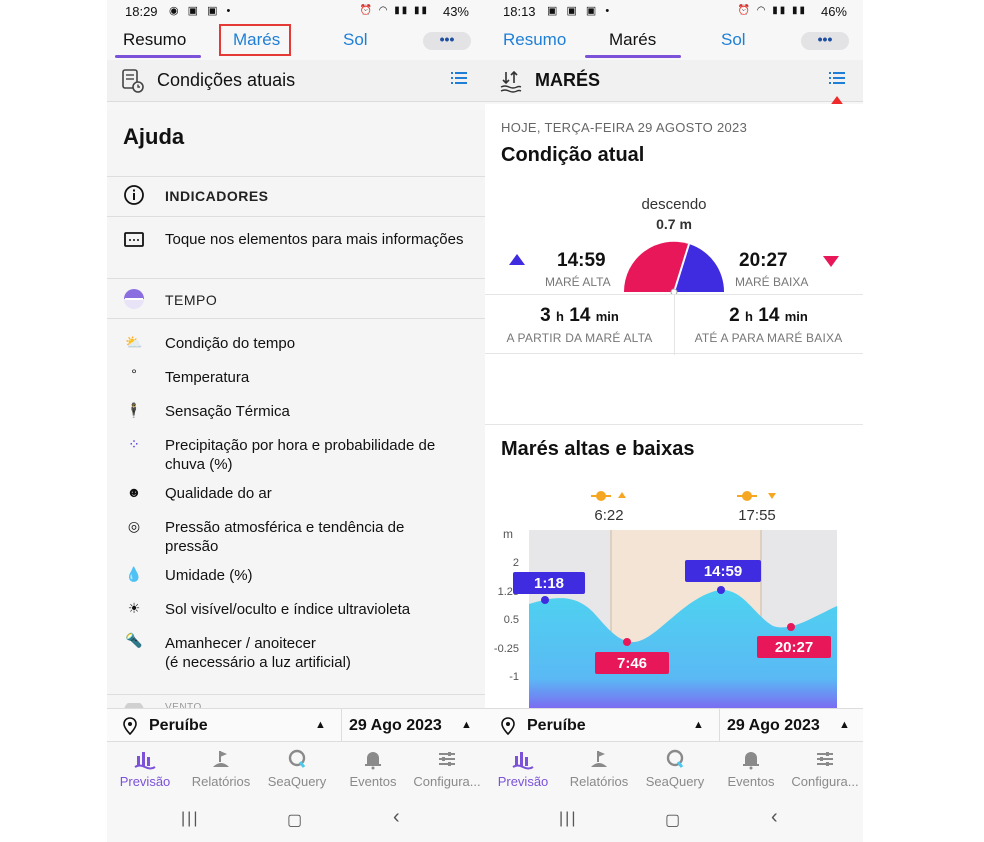 This screenshot has height=842, width=984. What do you see at coordinates (288, 609) in the screenshot?
I see `help-item: Sol visível/oculto e índice ultravioleta` at bounding box center [288, 609].